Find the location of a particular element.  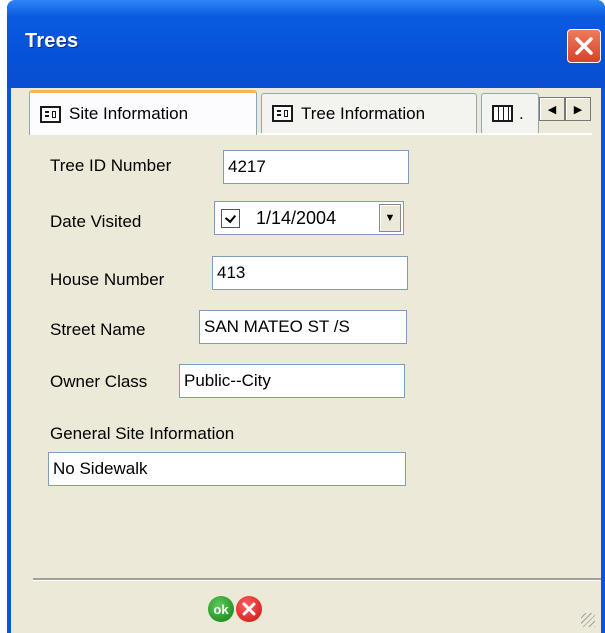

date-dropdown-button: ▼ is located at coordinates (390, 218).